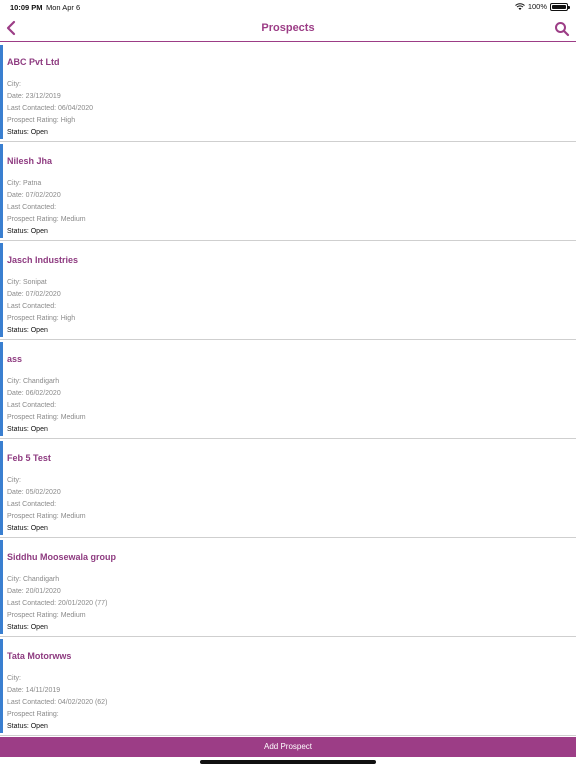 The height and width of the screenshot is (768, 576). What do you see at coordinates (34, 492) in the screenshot?
I see `prospect-date: Date: 05/02/2020` at bounding box center [34, 492].